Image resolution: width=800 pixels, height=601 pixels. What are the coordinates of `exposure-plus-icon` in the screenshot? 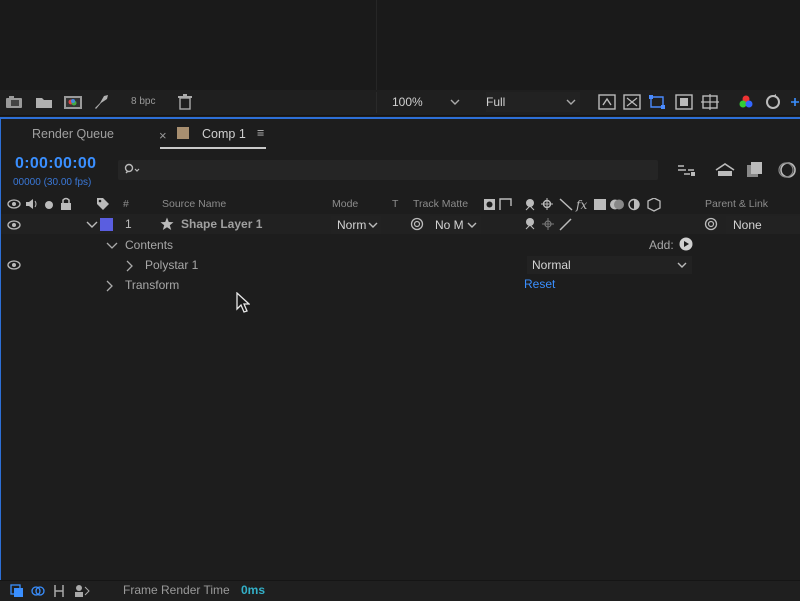 It's located at (794, 102).